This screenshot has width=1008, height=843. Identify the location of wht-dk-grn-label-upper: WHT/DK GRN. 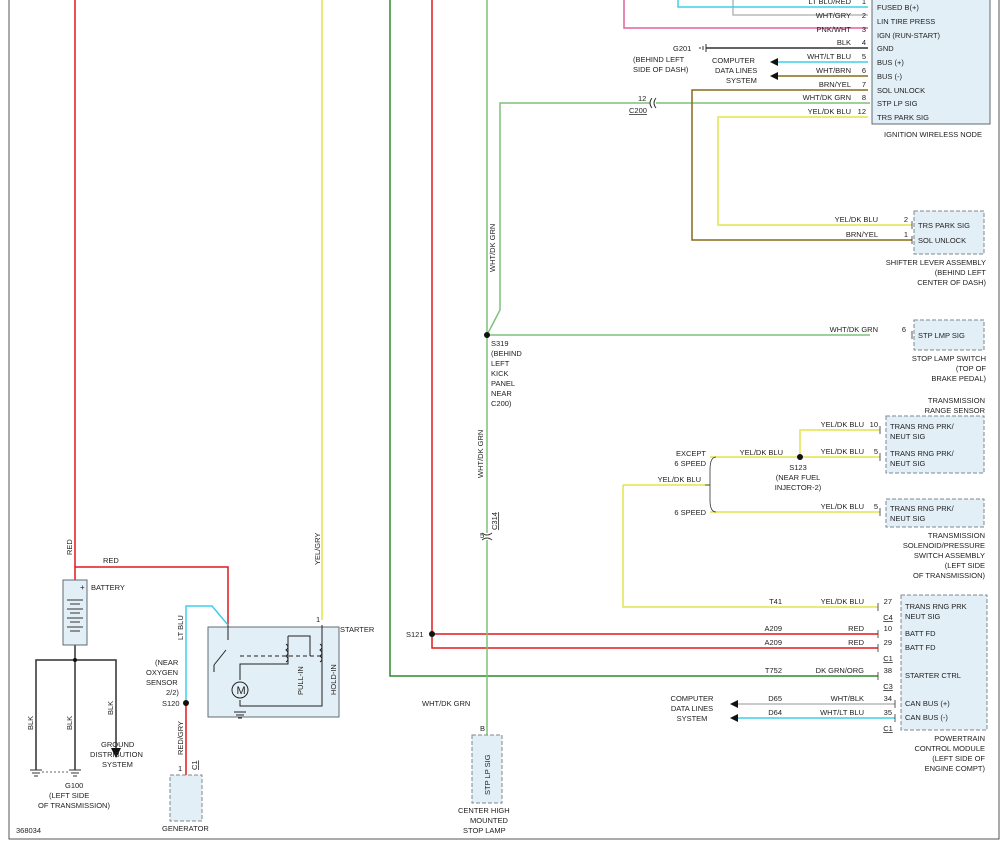
(492, 248).